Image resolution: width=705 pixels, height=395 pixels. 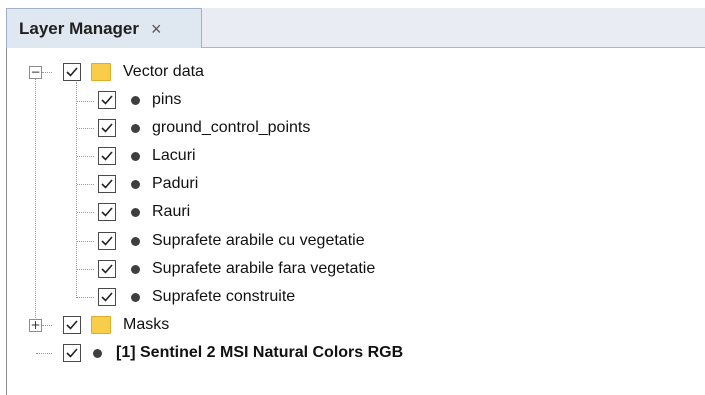 I want to click on tree-group-vector-data: Vector data, so click(x=133, y=72).